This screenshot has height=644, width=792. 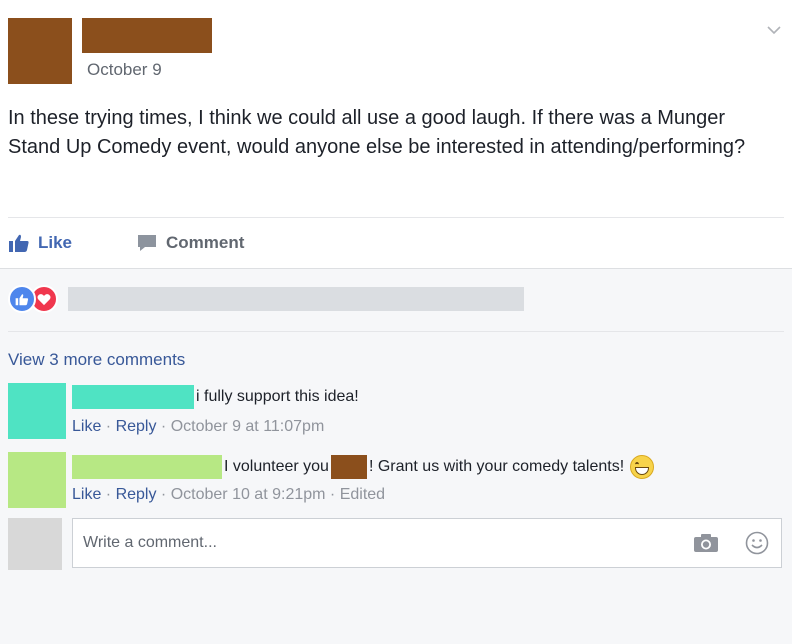 What do you see at coordinates (774, 30) in the screenshot?
I see `chevron-down-icon` at bounding box center [774, 30].